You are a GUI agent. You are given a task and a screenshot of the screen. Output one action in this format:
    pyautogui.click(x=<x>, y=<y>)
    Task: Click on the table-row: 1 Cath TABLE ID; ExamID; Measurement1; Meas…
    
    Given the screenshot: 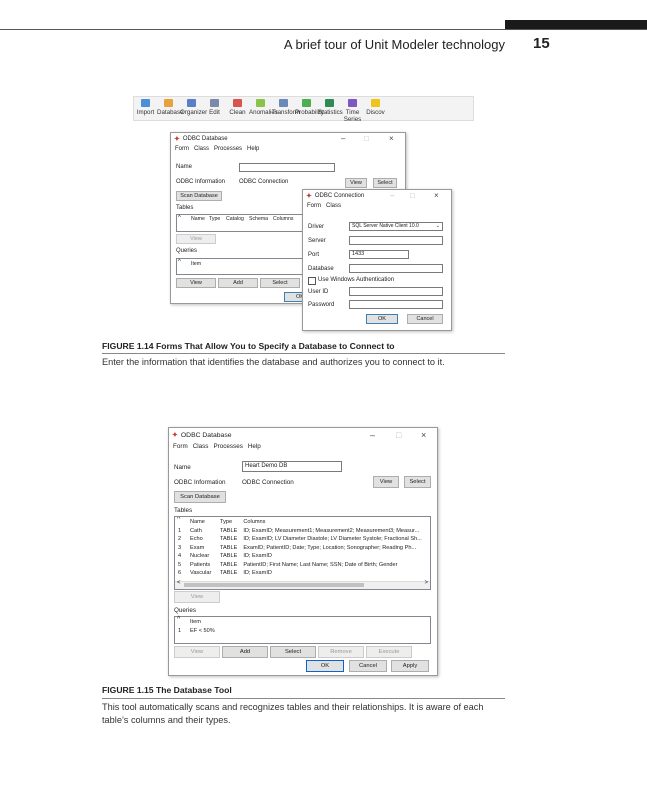 What is the action you would take?
    pyautogui.click(x=300, y=531)
    